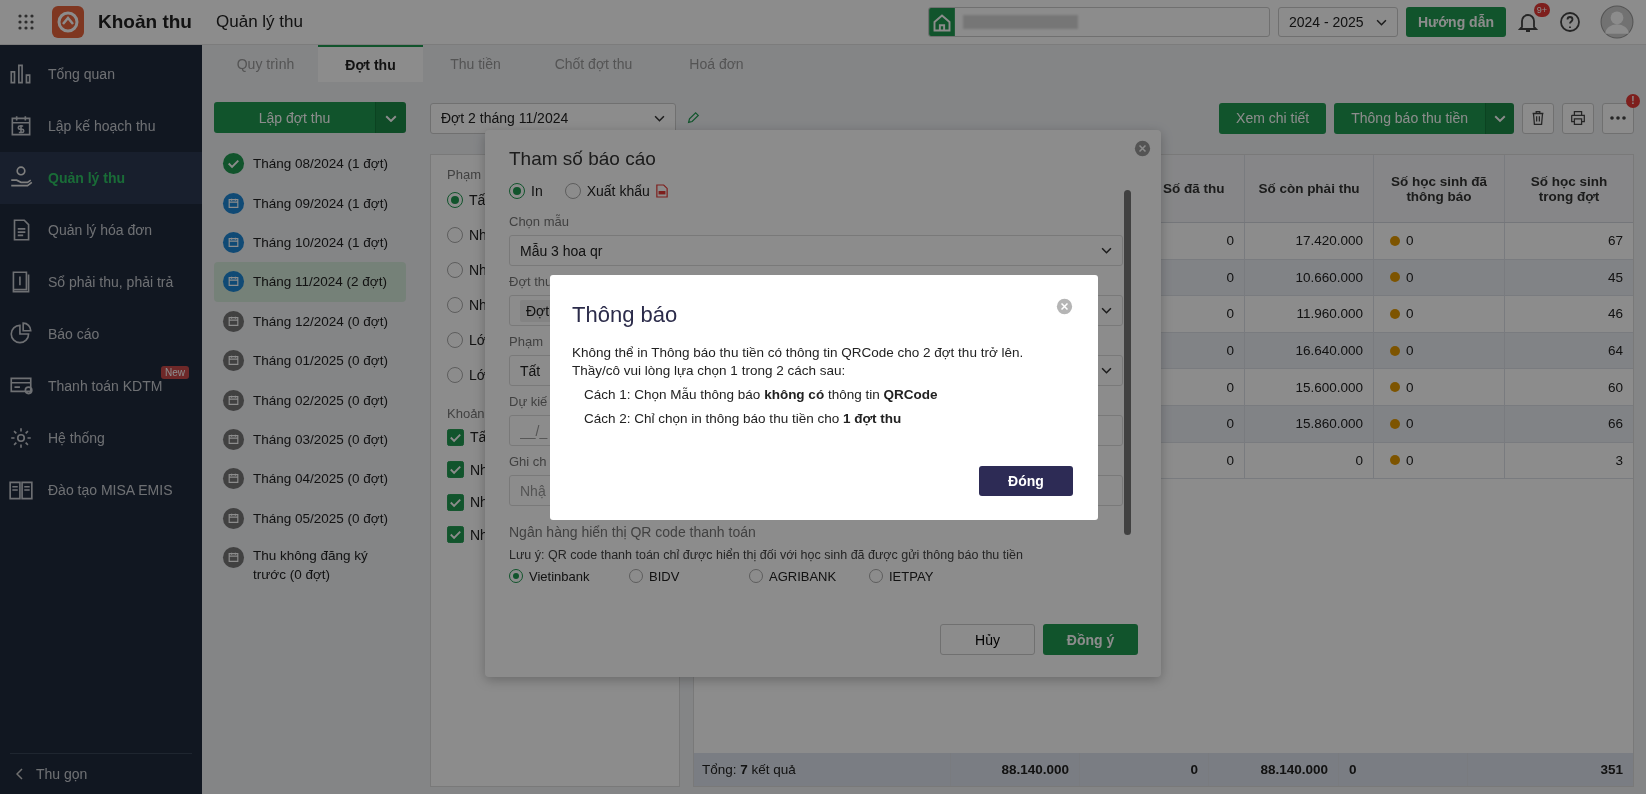 The width and height of the screenshot is (1646, 794). Describe the element at coordinates (259, 22) in the screenshot. I see `page-title: Quản lý thu` at that location.